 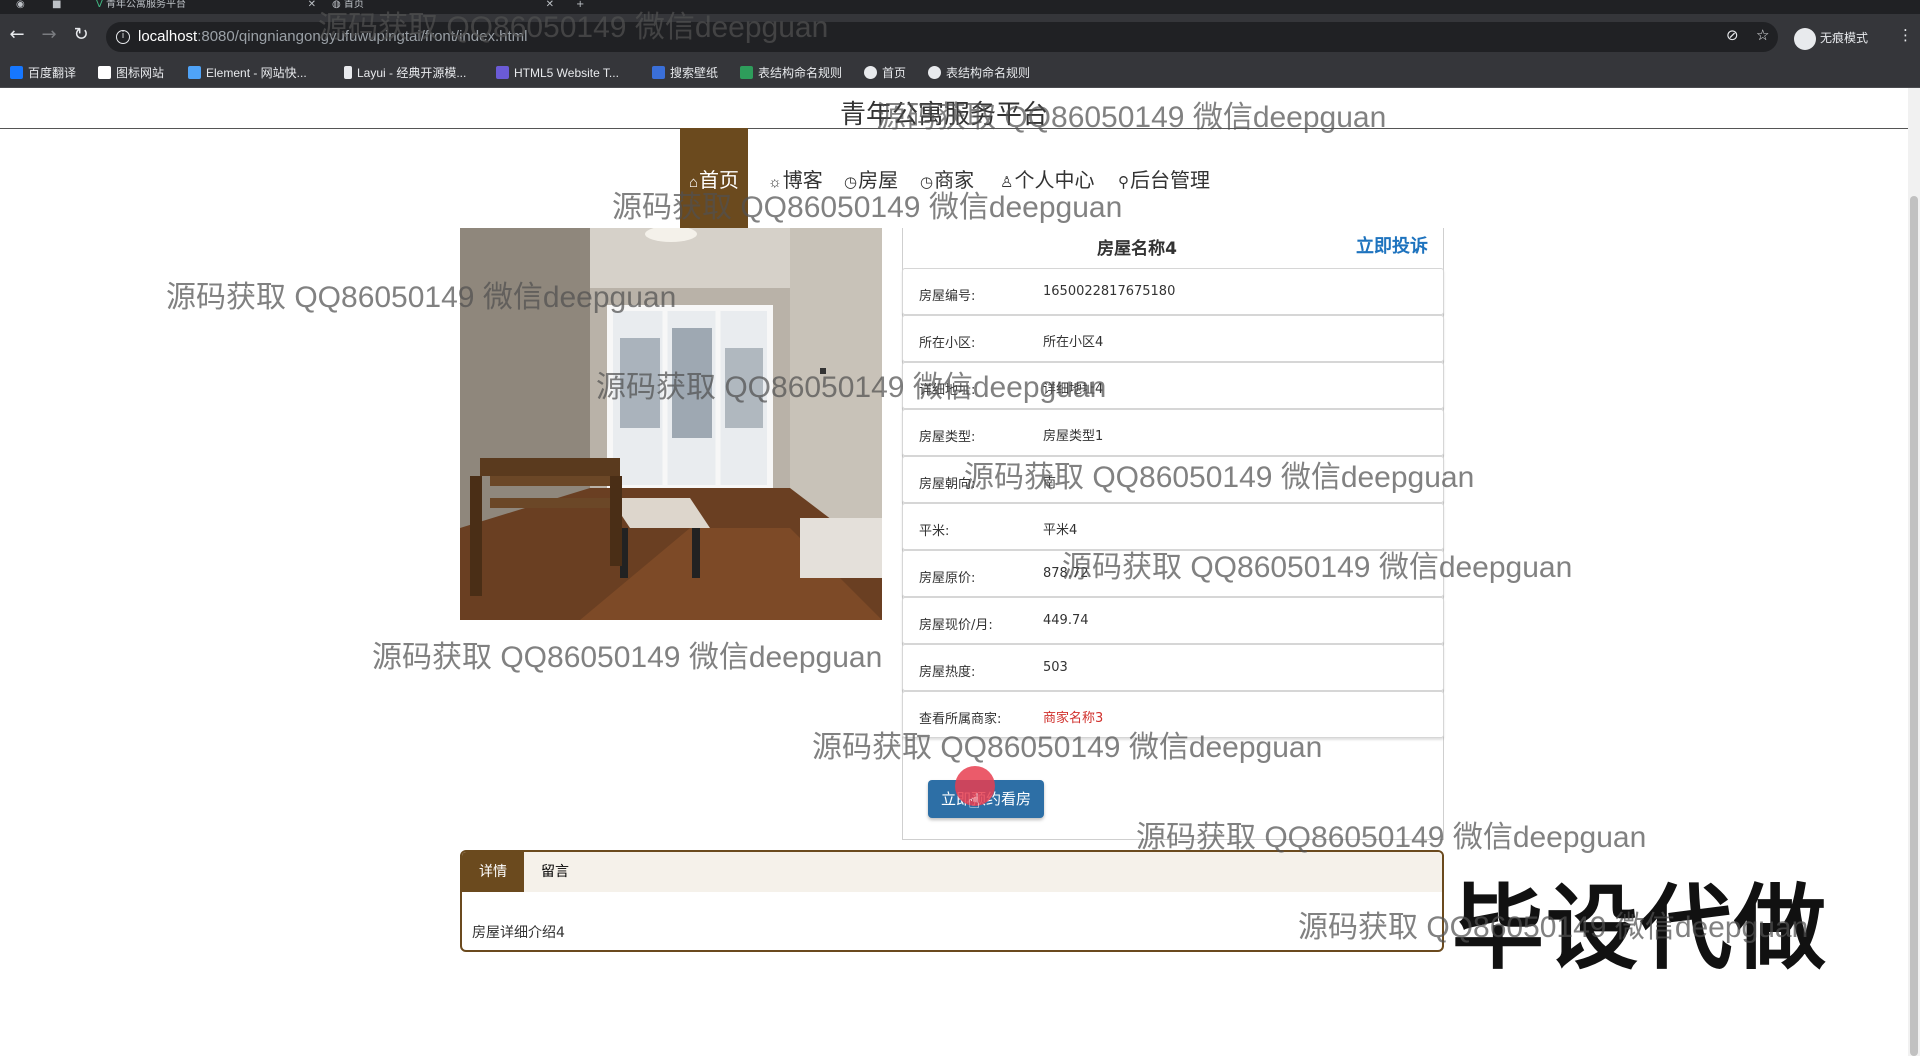 What do you see at coordinates (336, 5) in the screenshot?
I see `globe-icon: ◍` at bounding box center [336, 5].